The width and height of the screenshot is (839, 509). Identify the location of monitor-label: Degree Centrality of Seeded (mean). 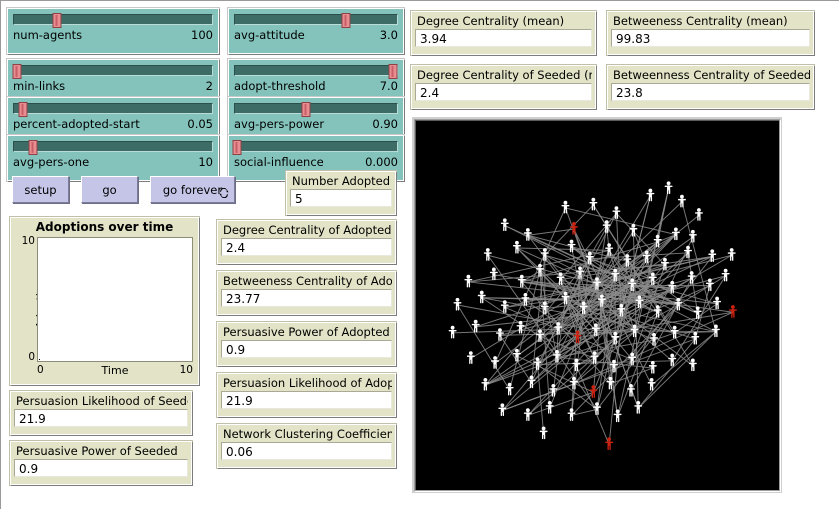
(504, 75).